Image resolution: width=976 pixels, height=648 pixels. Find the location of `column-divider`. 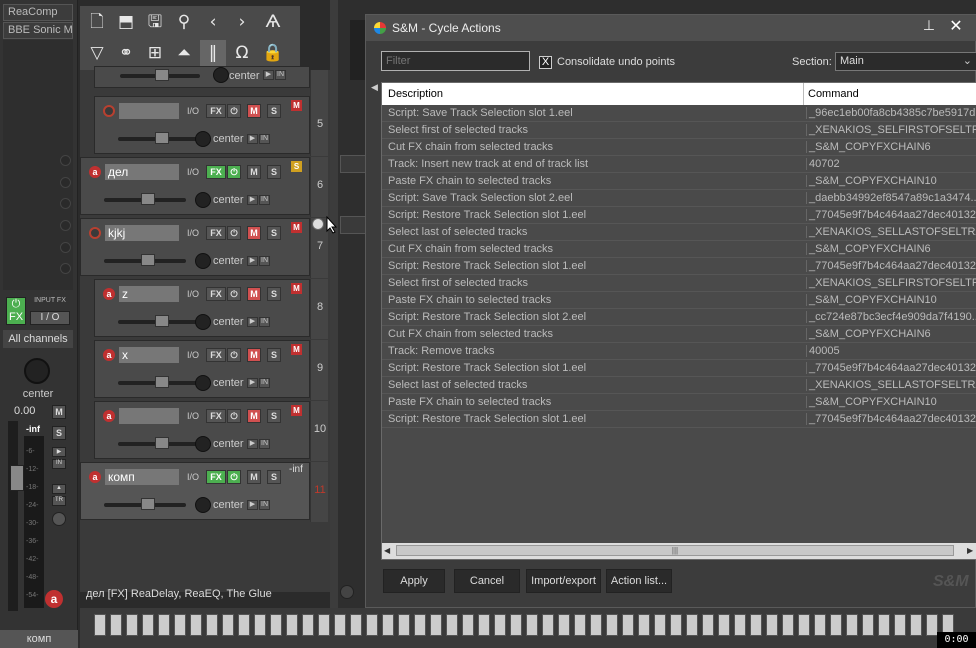

column-divider is located at coordinates (803, 94).